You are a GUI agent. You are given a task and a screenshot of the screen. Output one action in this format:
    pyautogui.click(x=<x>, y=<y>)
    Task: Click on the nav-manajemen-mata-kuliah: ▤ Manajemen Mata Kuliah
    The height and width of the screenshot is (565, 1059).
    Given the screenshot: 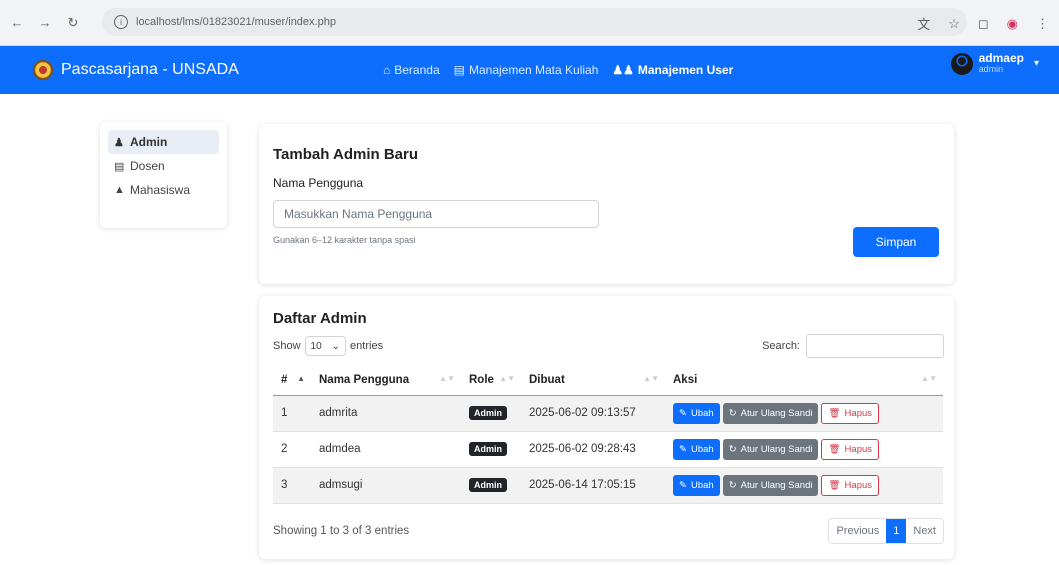 What is the action you would take?
    pyautogui.click(x=526, y=70)
    